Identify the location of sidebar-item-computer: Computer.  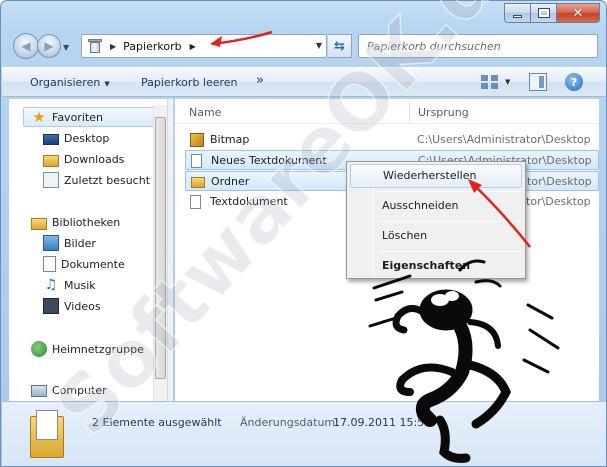
(69, 390).